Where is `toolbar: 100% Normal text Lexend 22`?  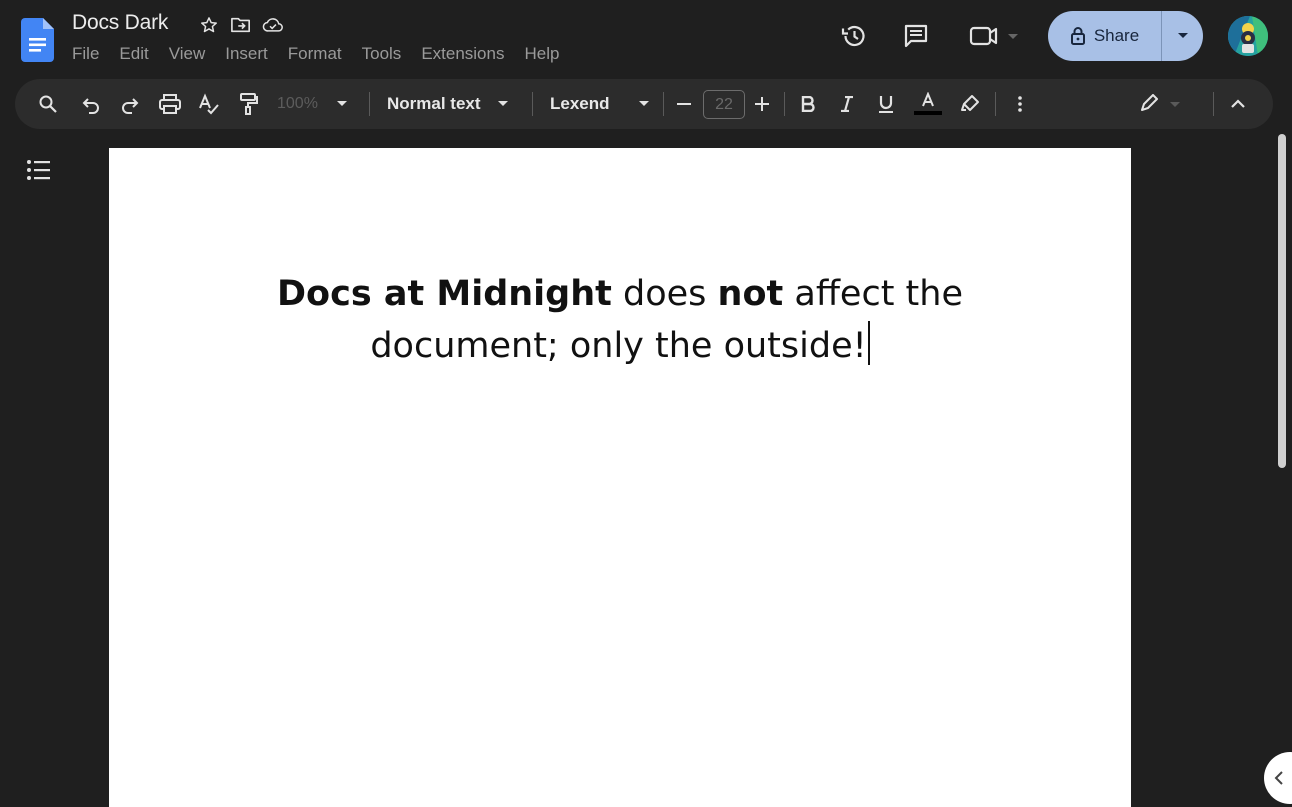
toolbar: 100% Normal text Lexend 22 is located at coordinates (644, 104).